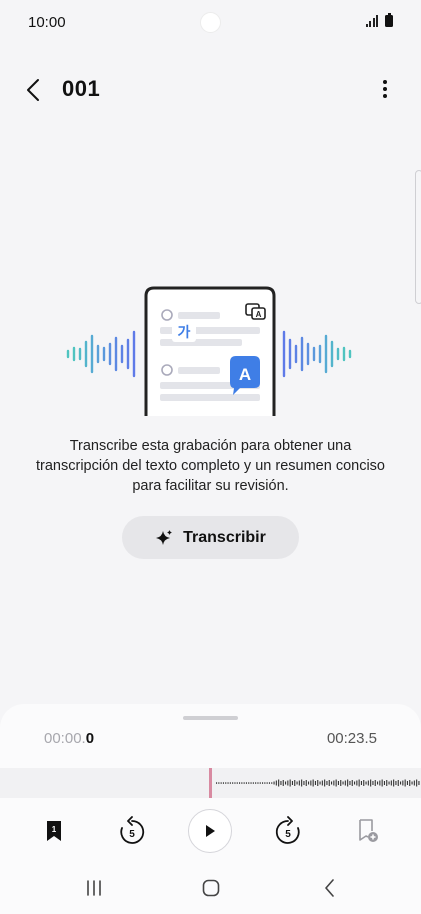 This screenshot has width=421, height=914. Describe the element at coordinates (210, 89) in the screenshot. I see `header: 001` at that location.